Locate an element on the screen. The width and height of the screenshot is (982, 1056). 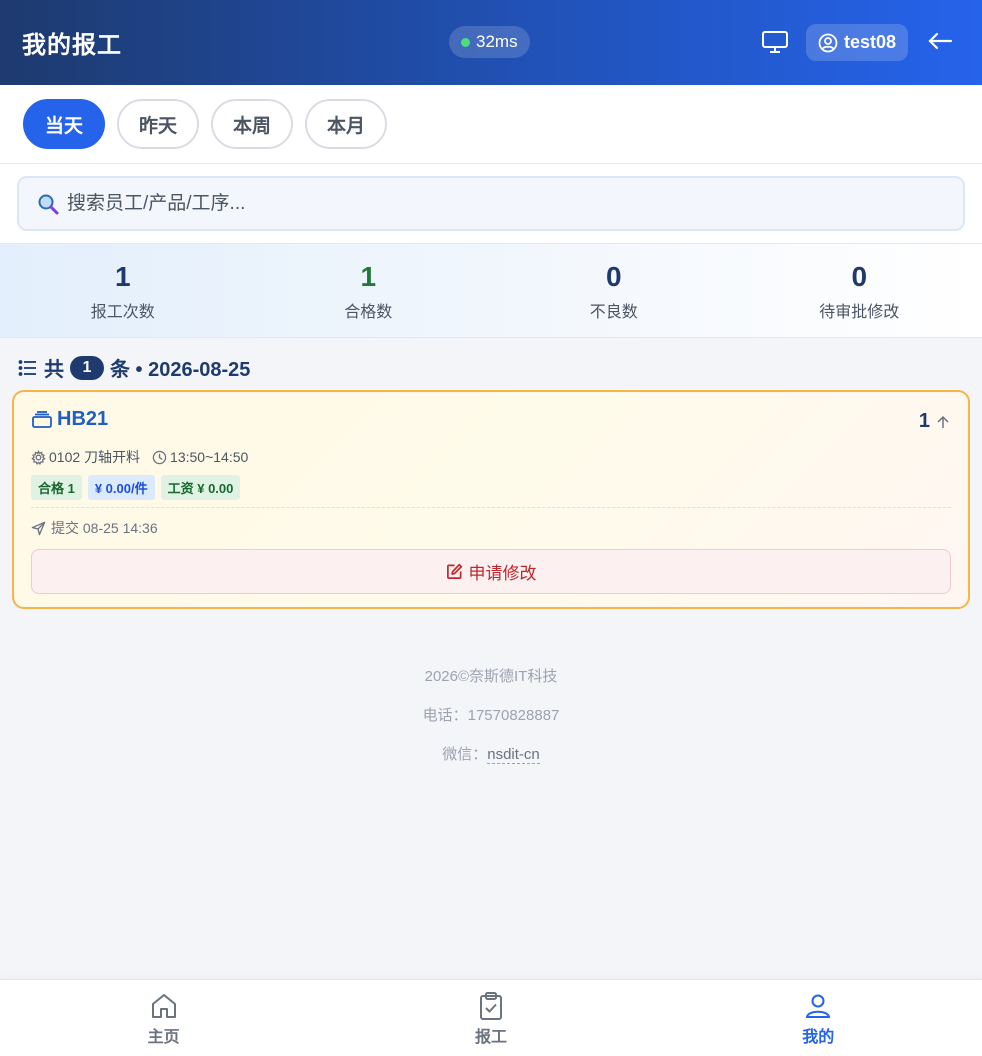
latency-value: 32ms is located at coordinates (497, 41).